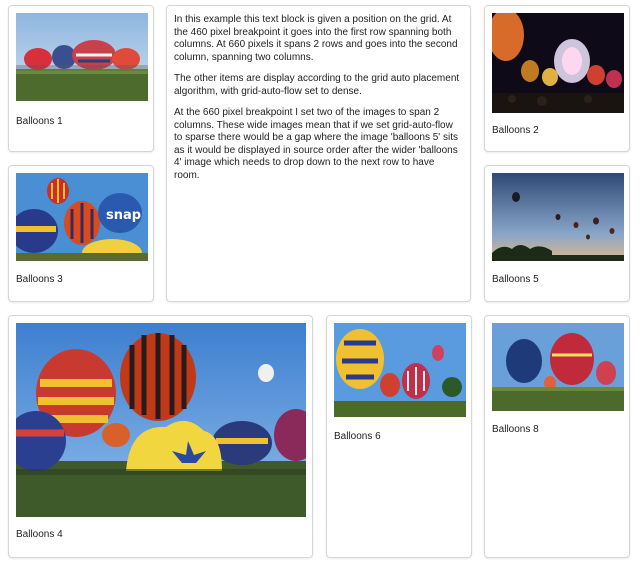  Describe the element at coordinates (558, 217) in the screenshot. I see `balloons-5-image` at that location.